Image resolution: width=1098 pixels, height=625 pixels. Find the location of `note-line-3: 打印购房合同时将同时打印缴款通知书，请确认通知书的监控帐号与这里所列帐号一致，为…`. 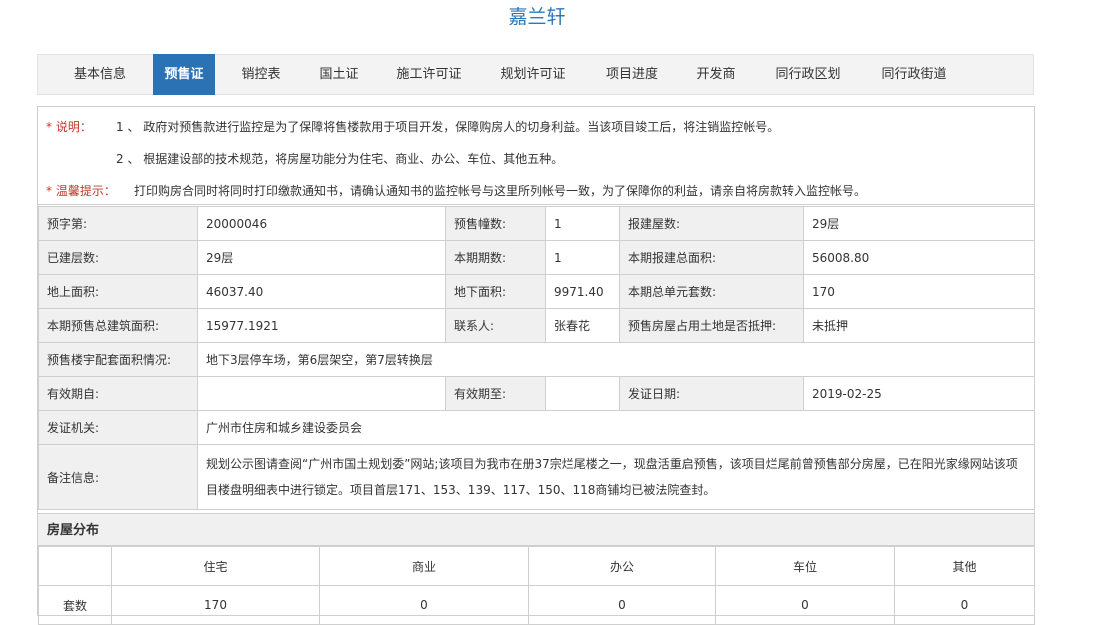

note-line-3: 打印购房合同时将同时打印缴款通知书，请确认通知书的监控帐号与这里所列帐号一致，为… is located at coordinates (500, 191).